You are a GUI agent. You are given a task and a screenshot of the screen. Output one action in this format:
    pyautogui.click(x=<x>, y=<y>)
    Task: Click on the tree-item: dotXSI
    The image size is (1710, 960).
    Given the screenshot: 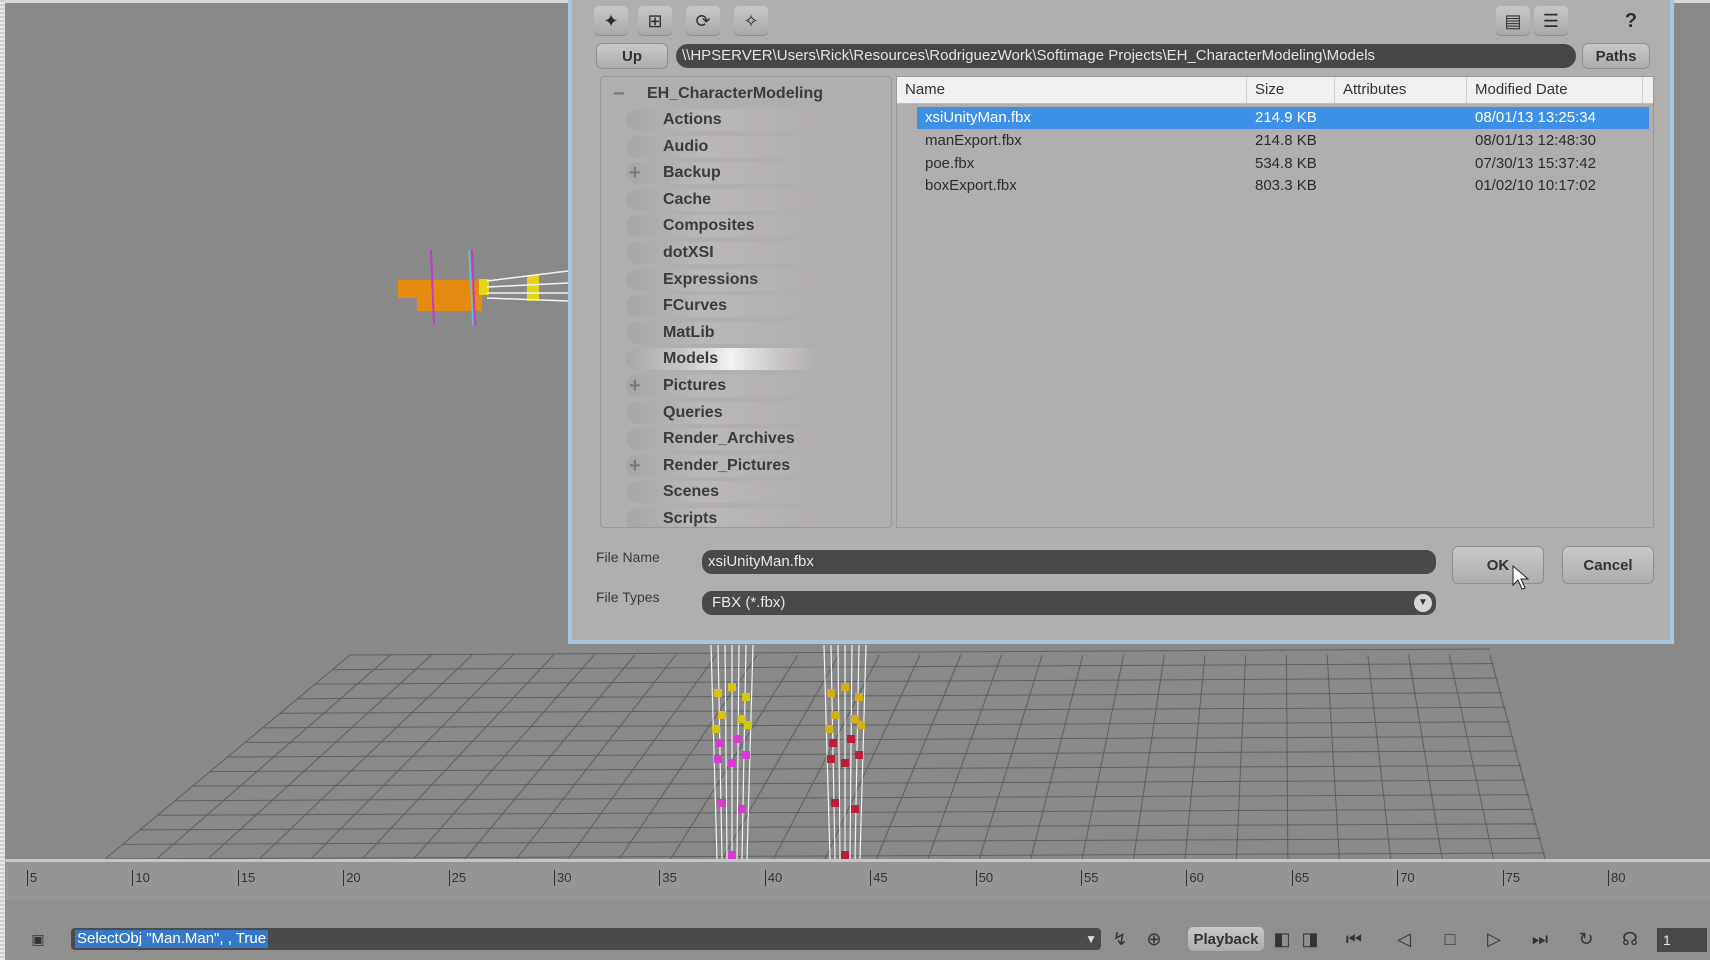 What is the action you would take?
    pyautogui.click(x=731, y=253)
    